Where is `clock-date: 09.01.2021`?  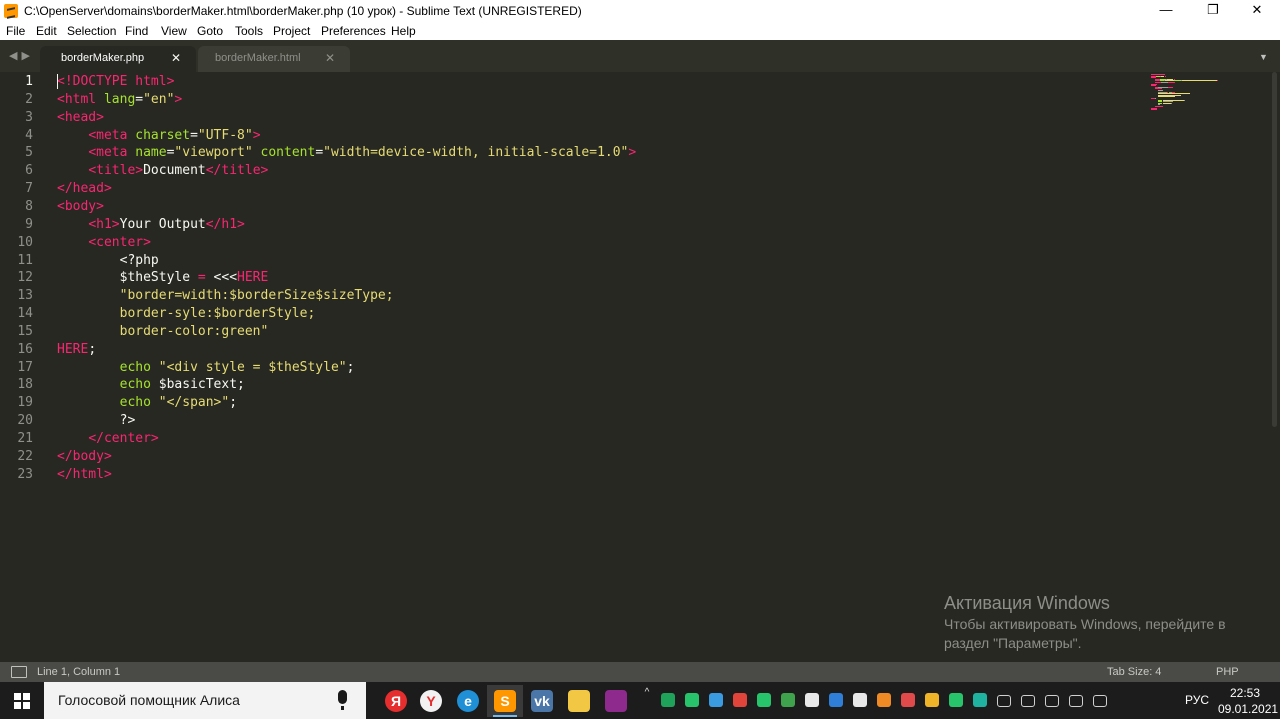
clock-date: 09.01.2021 is located at coordinates (1248, 709).